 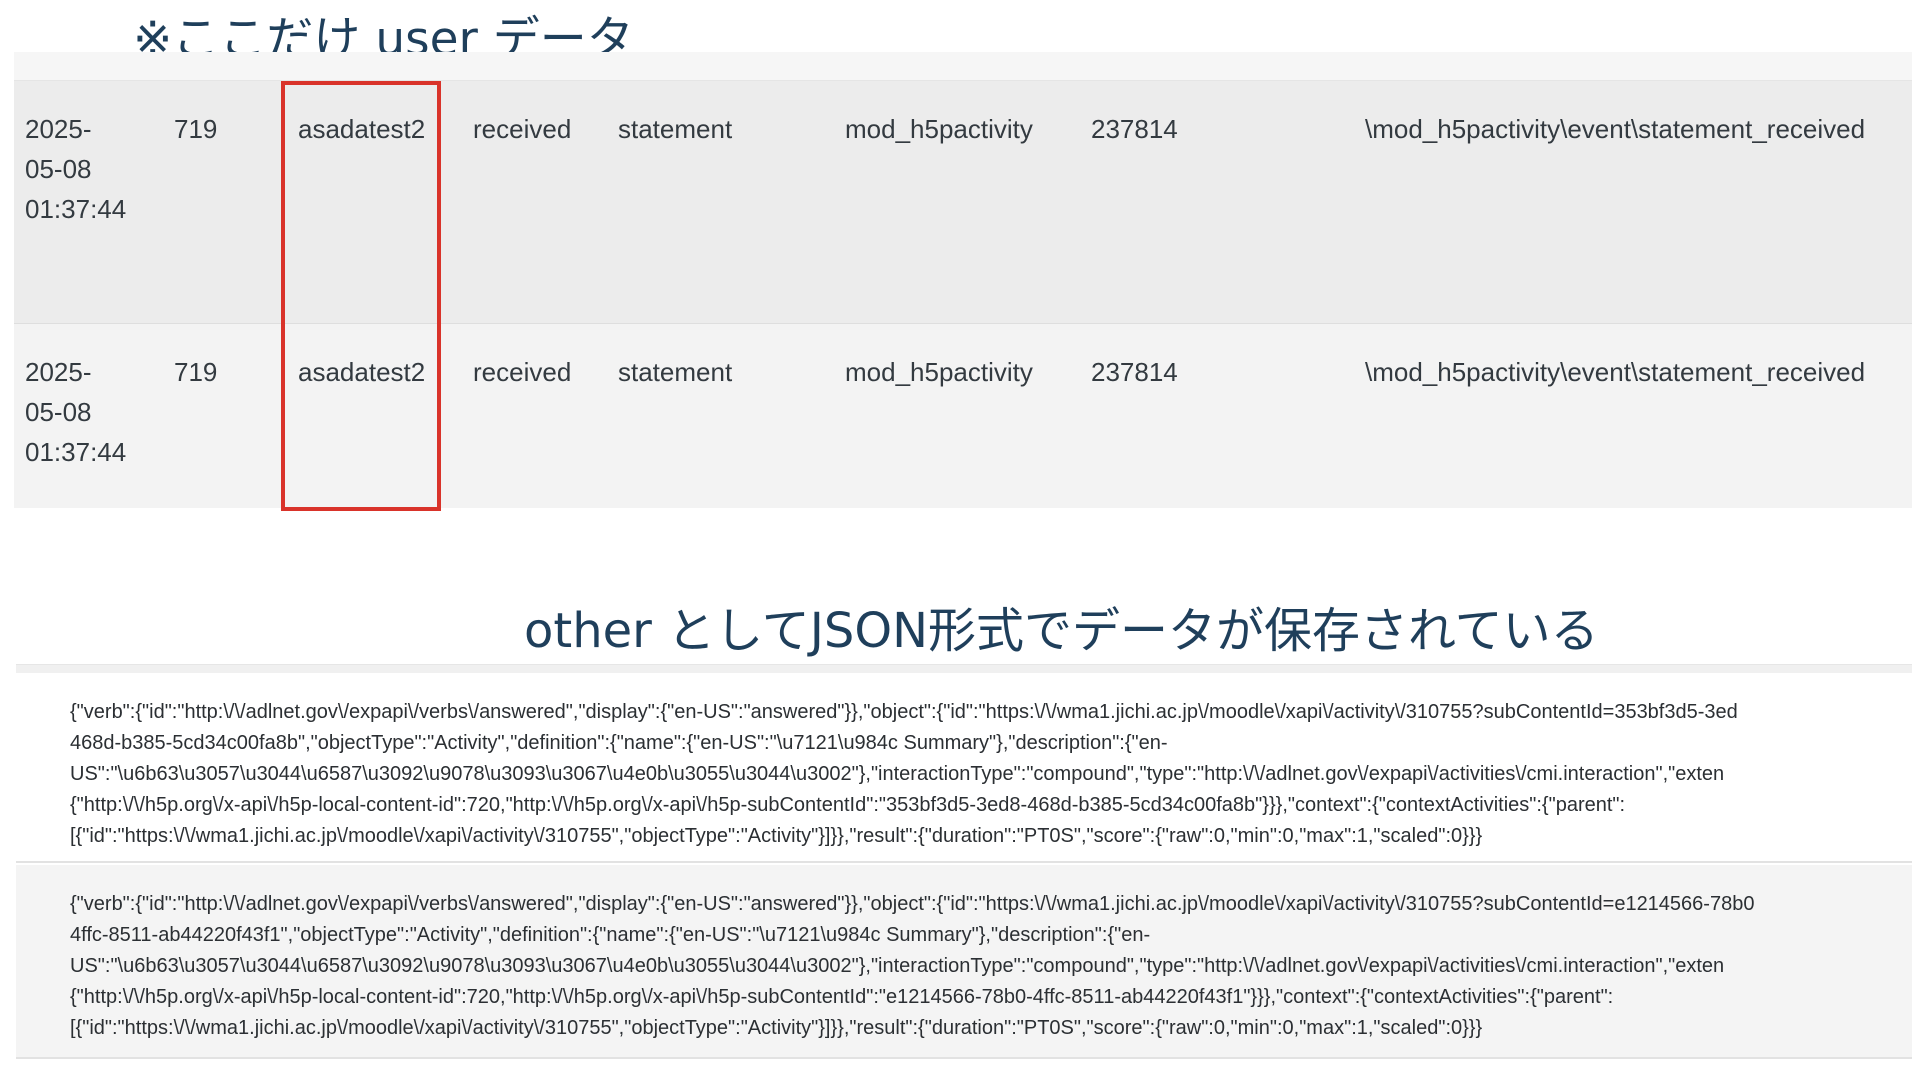 I want to click on log-table-header-strip, so click(x=963, y=66).